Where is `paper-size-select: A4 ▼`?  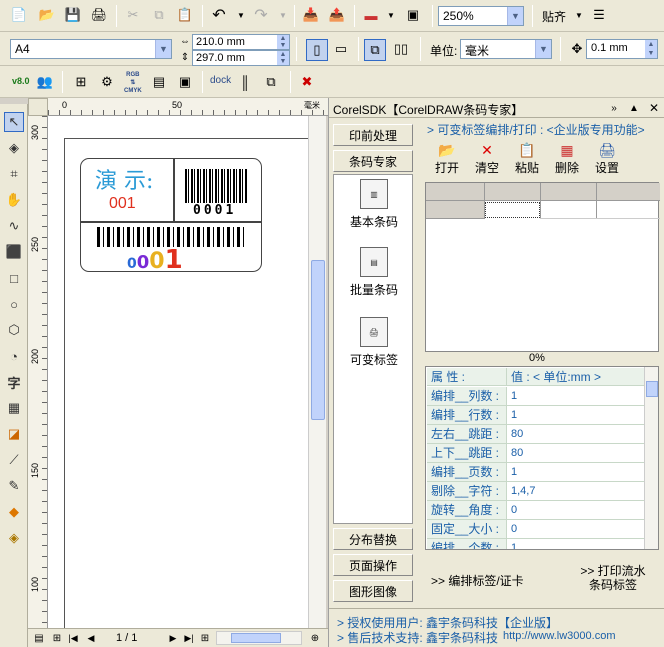 paper-size-select: A4 ▼ is located at coordinates (91, 49).